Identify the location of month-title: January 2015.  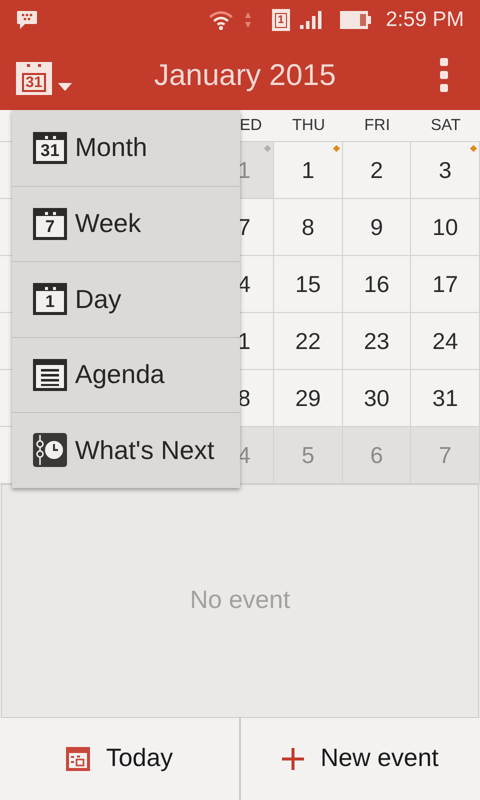
(245, 76).